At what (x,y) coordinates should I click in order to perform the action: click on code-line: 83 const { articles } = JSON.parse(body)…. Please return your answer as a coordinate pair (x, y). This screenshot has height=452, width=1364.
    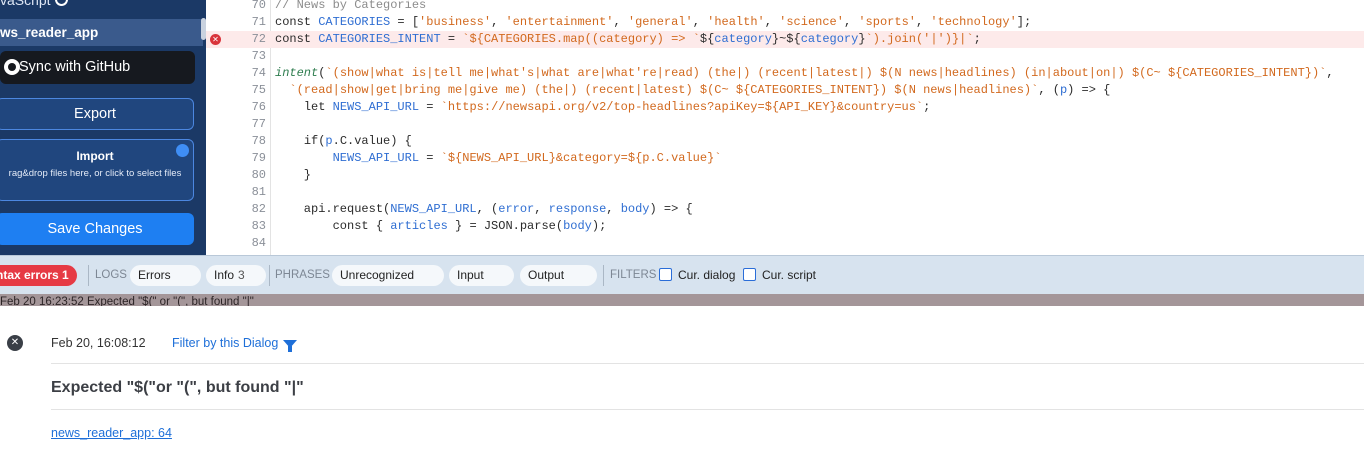
    Looking at the image, I should click on (785, 226).